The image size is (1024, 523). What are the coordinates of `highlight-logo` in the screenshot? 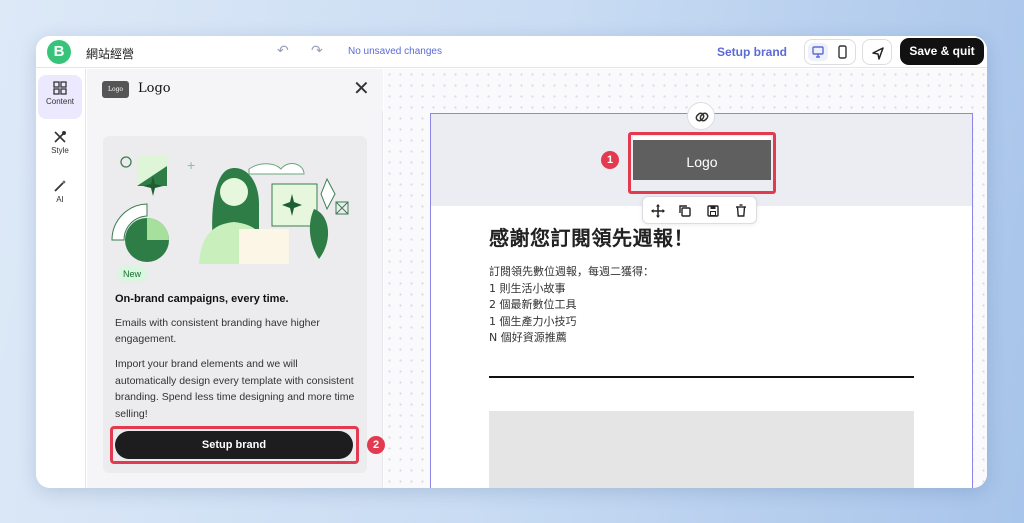 It's located at (702, 163).